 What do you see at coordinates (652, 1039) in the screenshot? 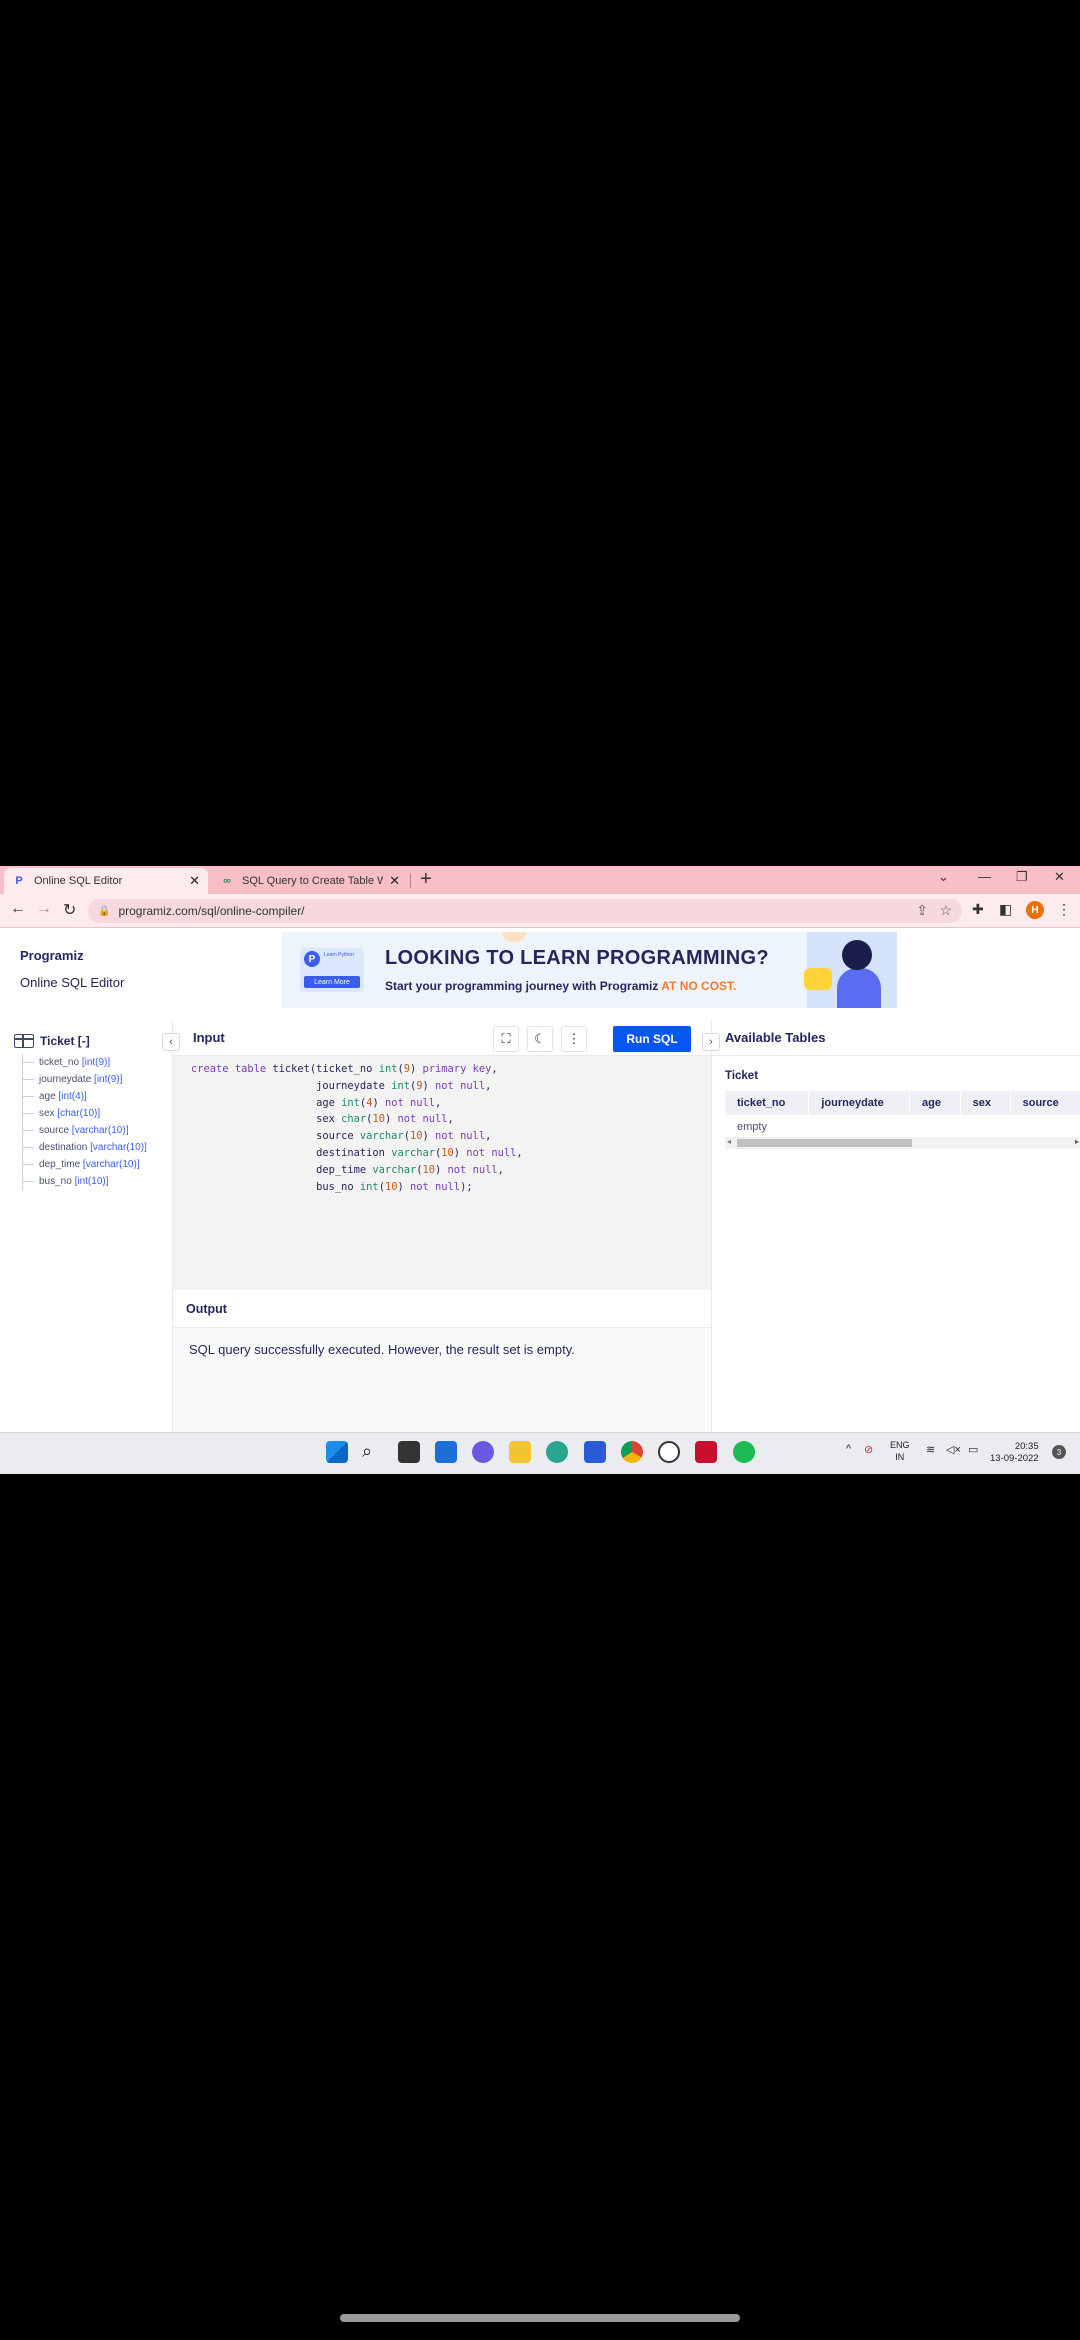
I see `run-sql-button: Run SQL` at bounding box center [652, 1039].